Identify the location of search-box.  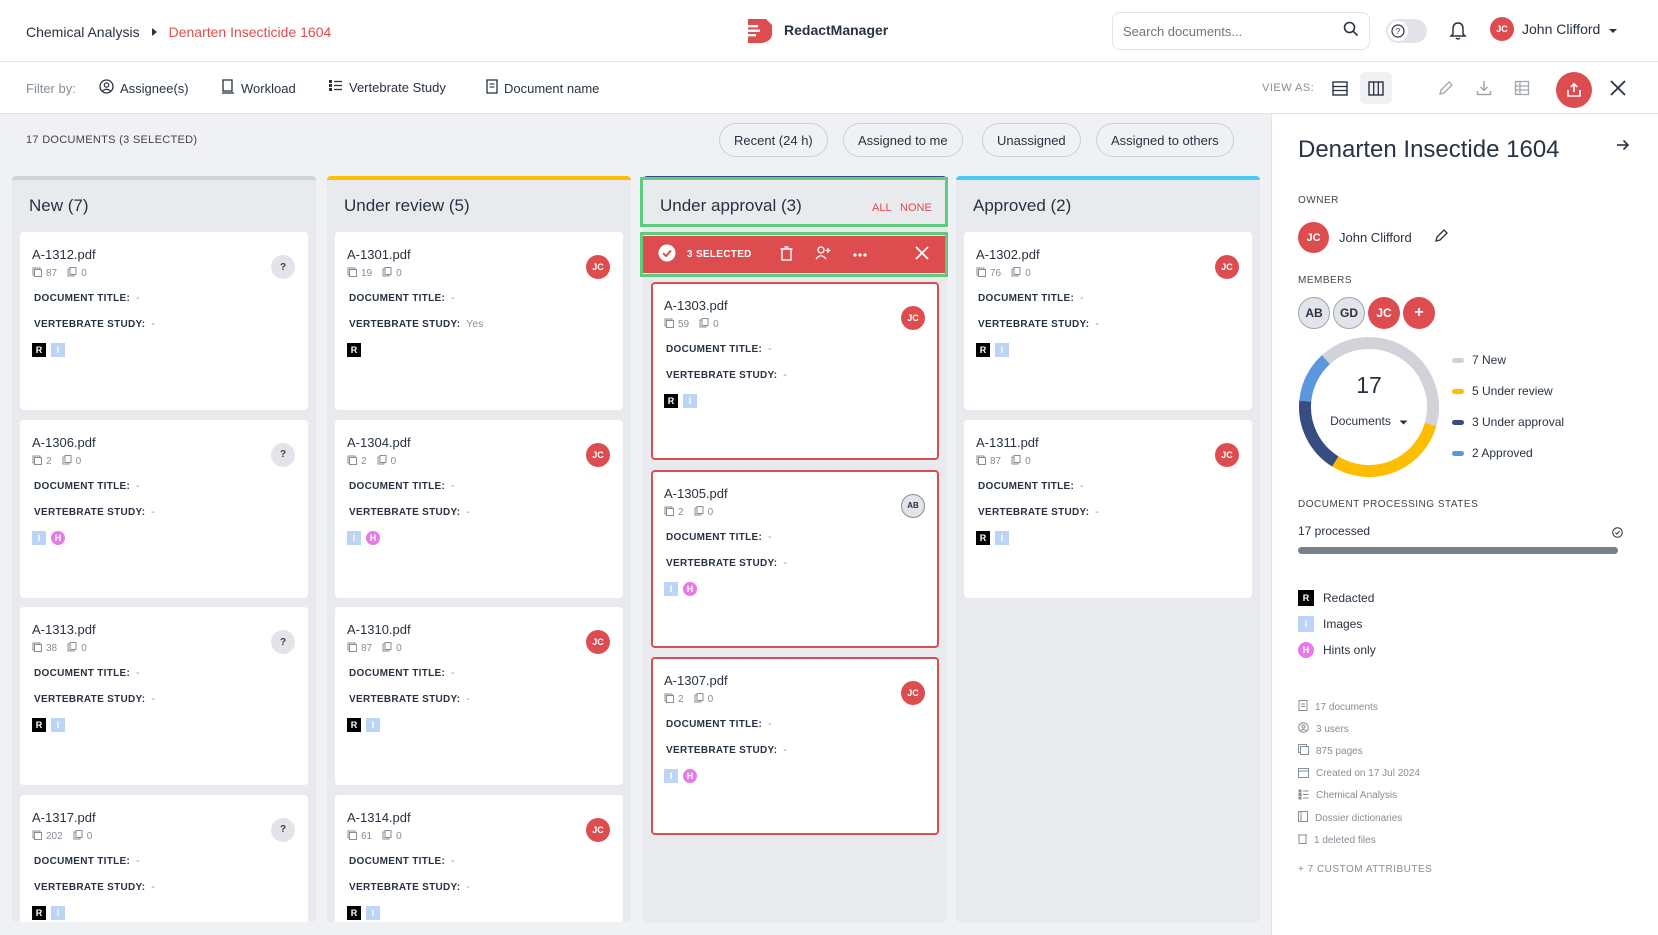
(1241, 31).